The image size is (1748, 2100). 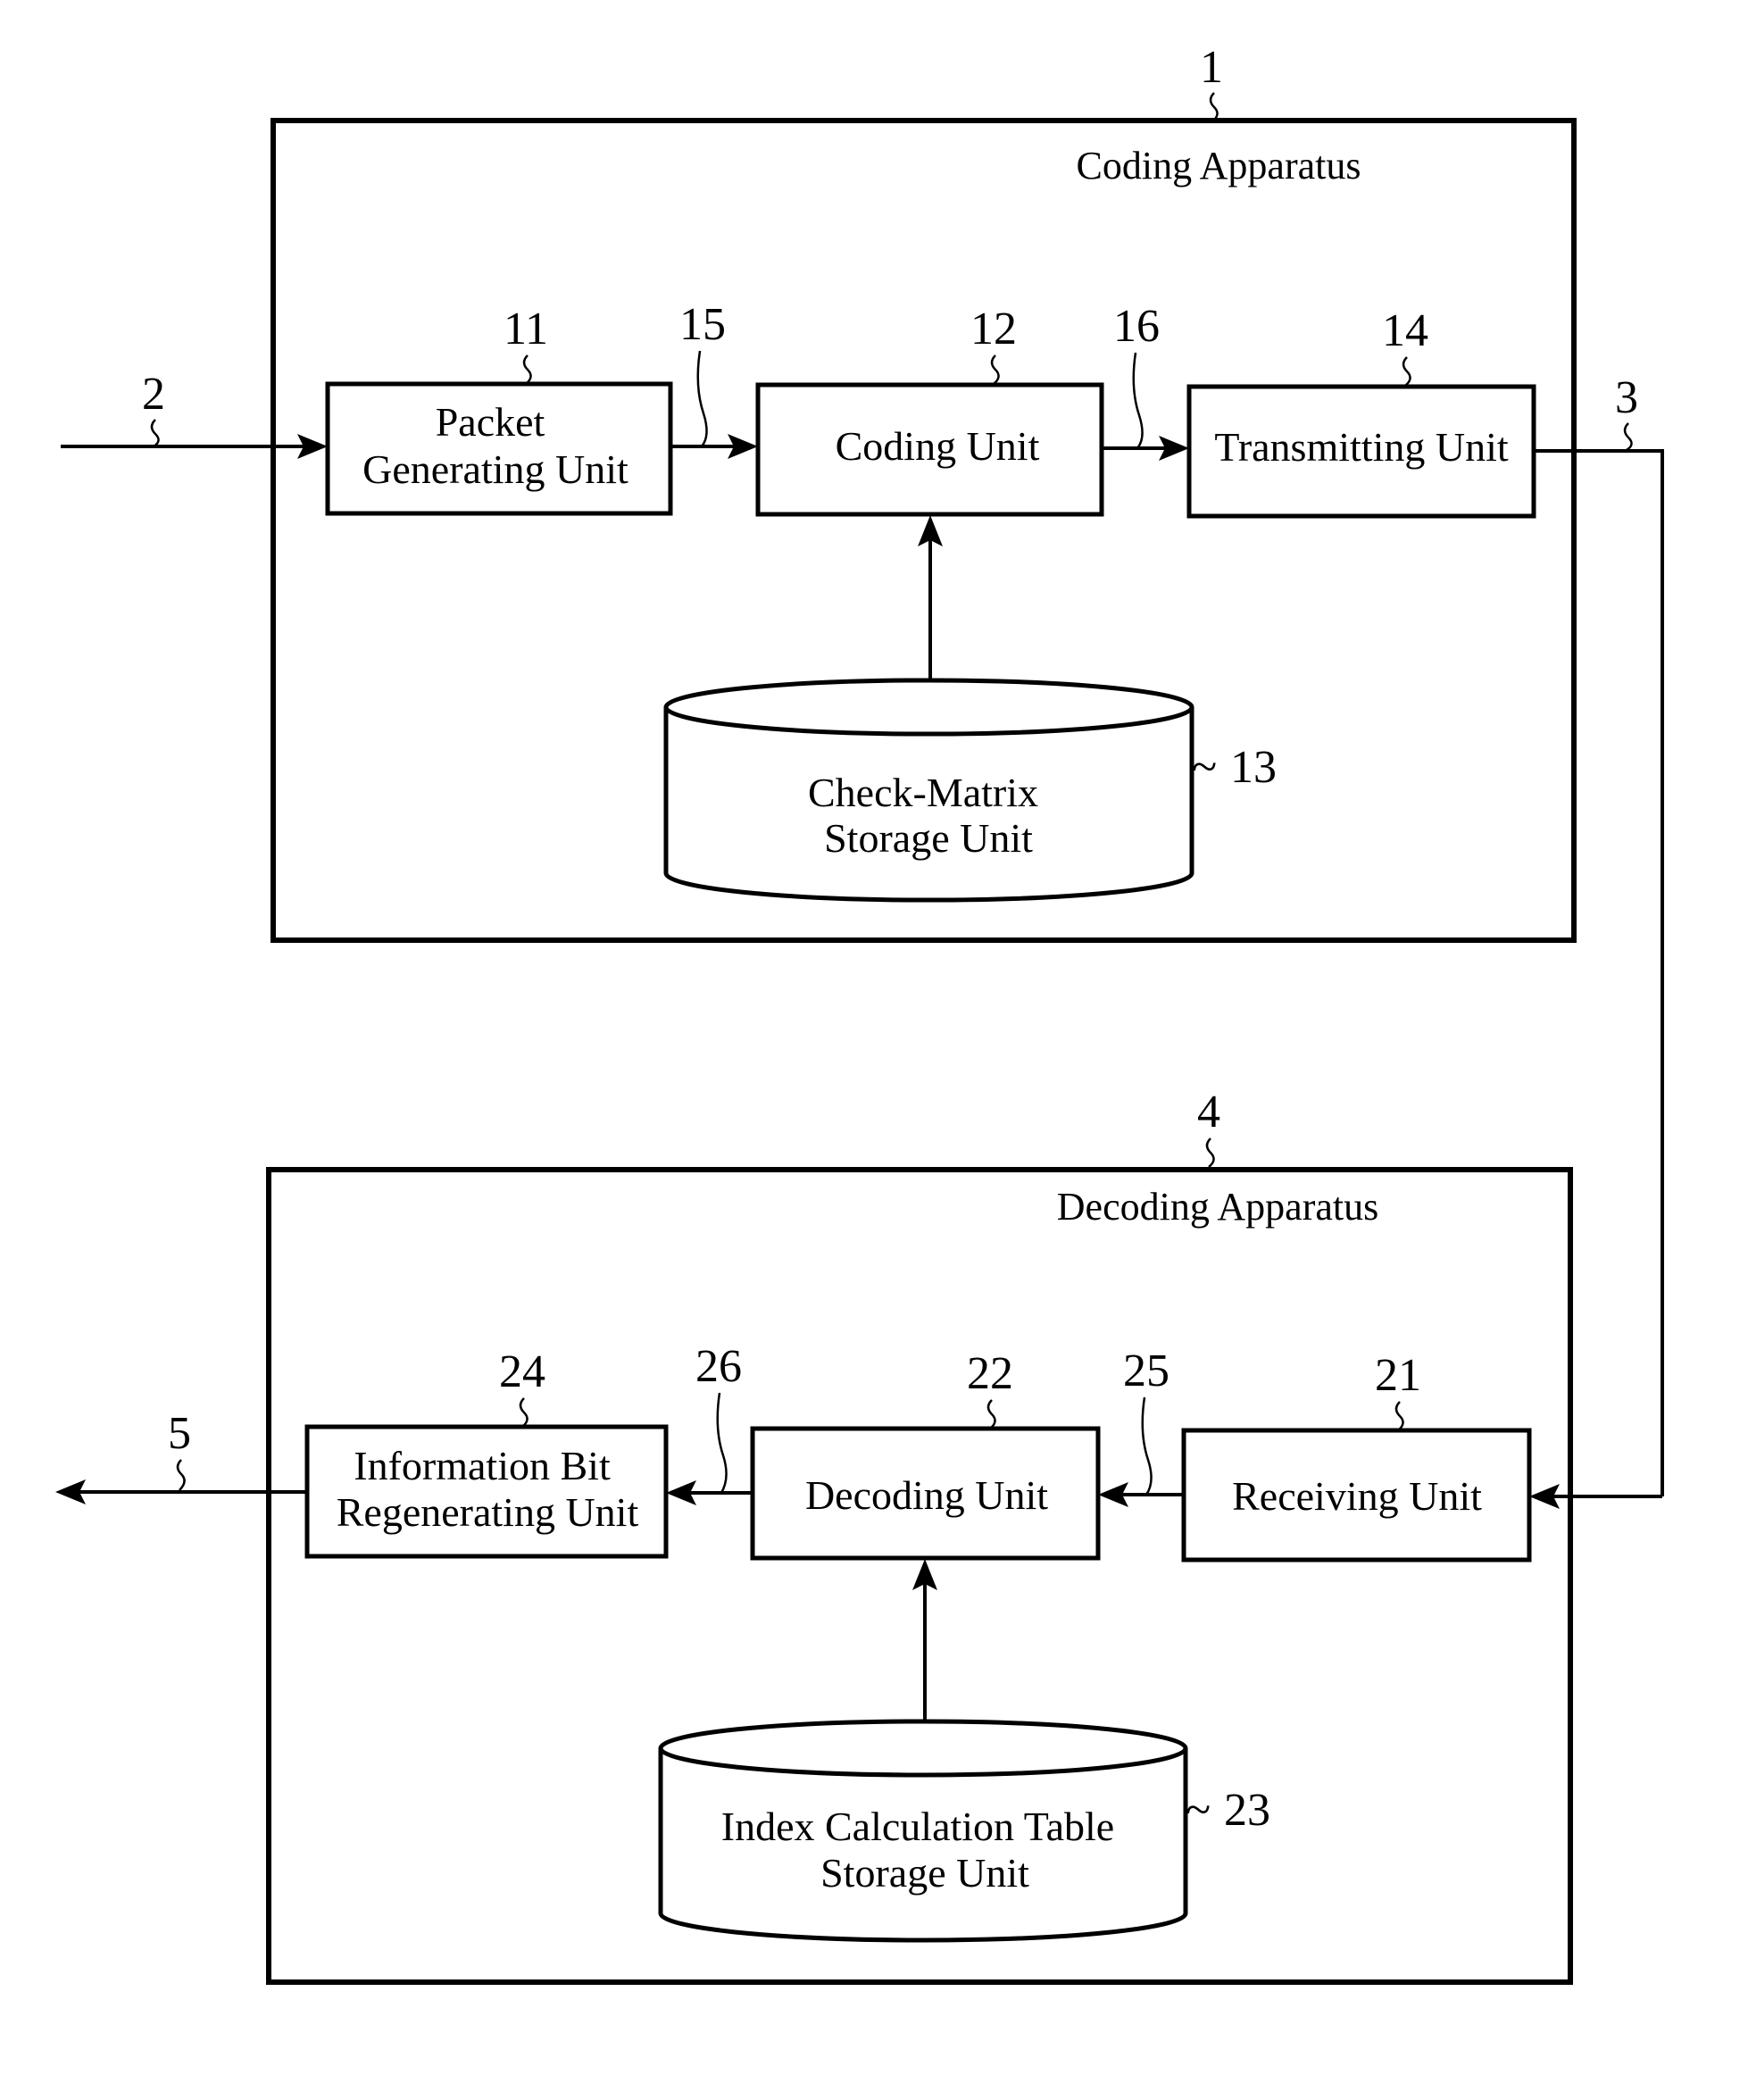 I want to click on decoding-unit: Decoding Unit 22, so click(x=925, y=1455).